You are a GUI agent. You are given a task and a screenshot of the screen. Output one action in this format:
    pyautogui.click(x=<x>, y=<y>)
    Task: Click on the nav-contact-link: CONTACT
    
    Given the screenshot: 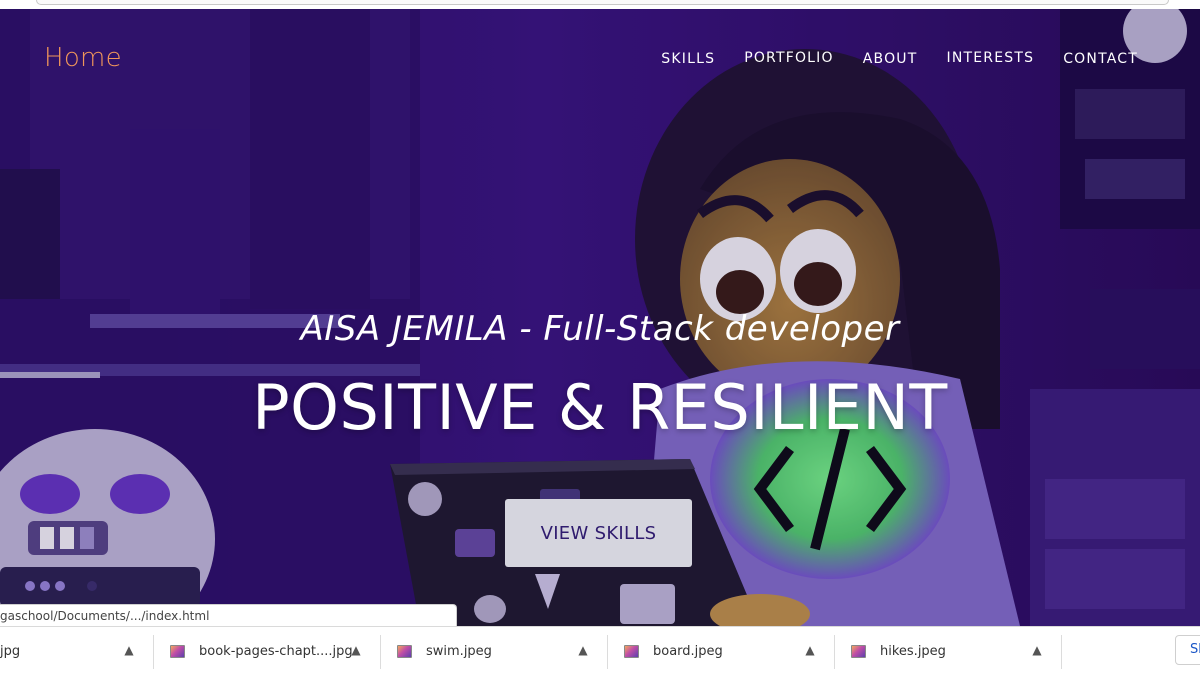 What is the action you would take?
    pyautogui.click(x=1100, y=59)
    